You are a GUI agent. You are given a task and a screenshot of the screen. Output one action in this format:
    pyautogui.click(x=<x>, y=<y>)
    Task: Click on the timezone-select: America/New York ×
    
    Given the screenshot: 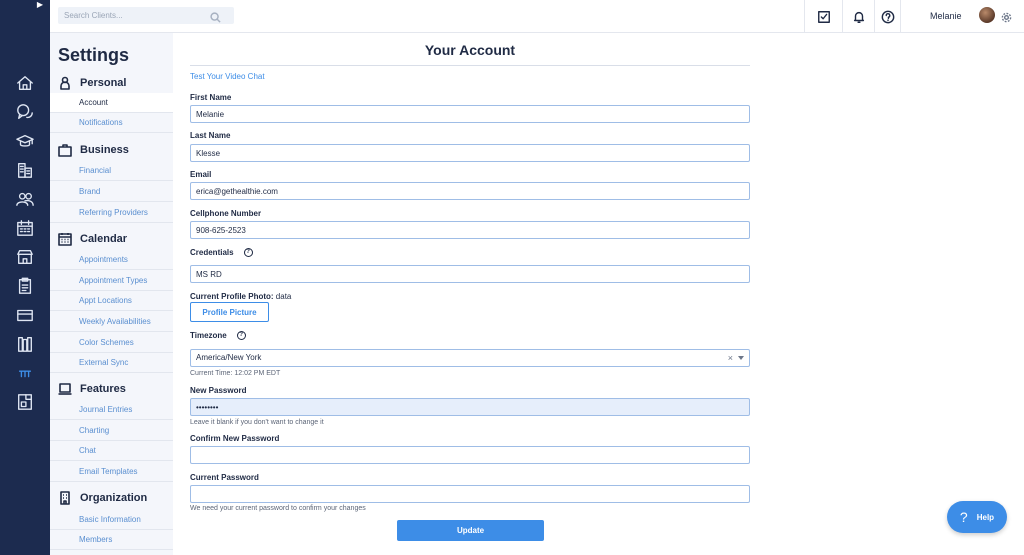 What is the action you would take?
    pyautogui.click(x=470, y=358)
    